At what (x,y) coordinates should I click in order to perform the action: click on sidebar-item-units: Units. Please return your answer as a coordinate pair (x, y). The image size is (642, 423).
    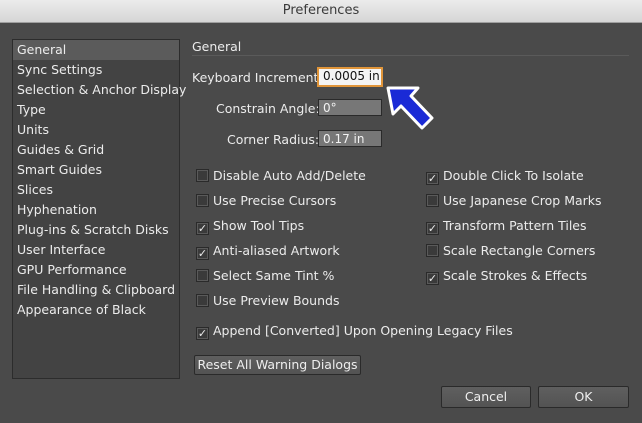
    Looking at the image, I should click on (96, 130).